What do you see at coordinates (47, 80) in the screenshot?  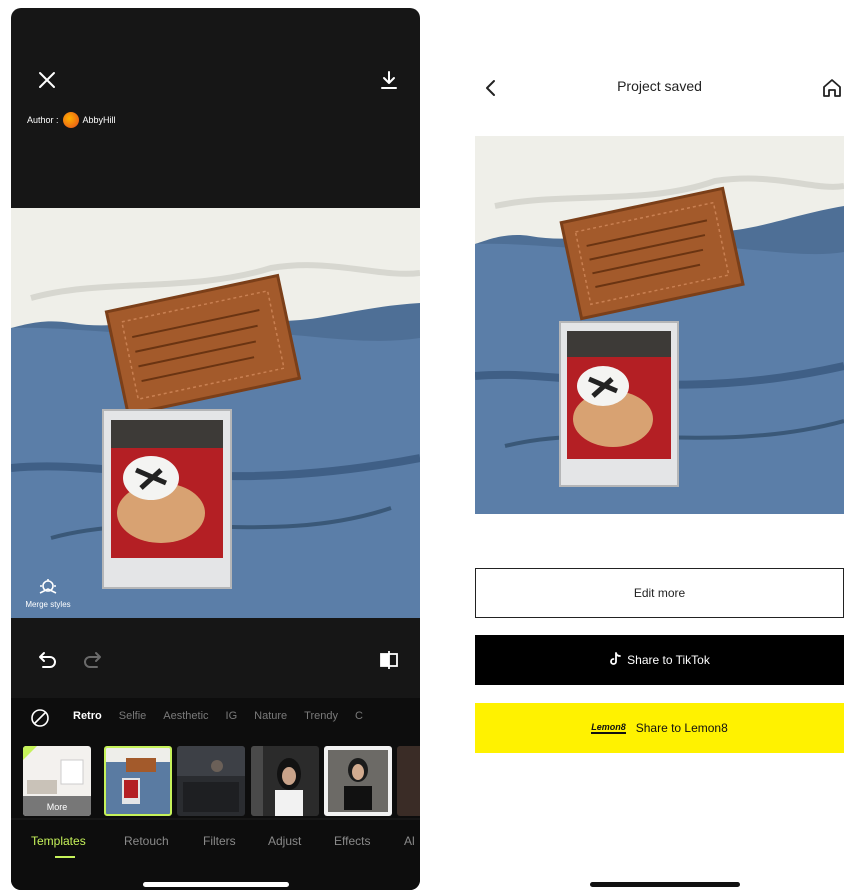 I see `close-icon` at bounding box center [47, 80].